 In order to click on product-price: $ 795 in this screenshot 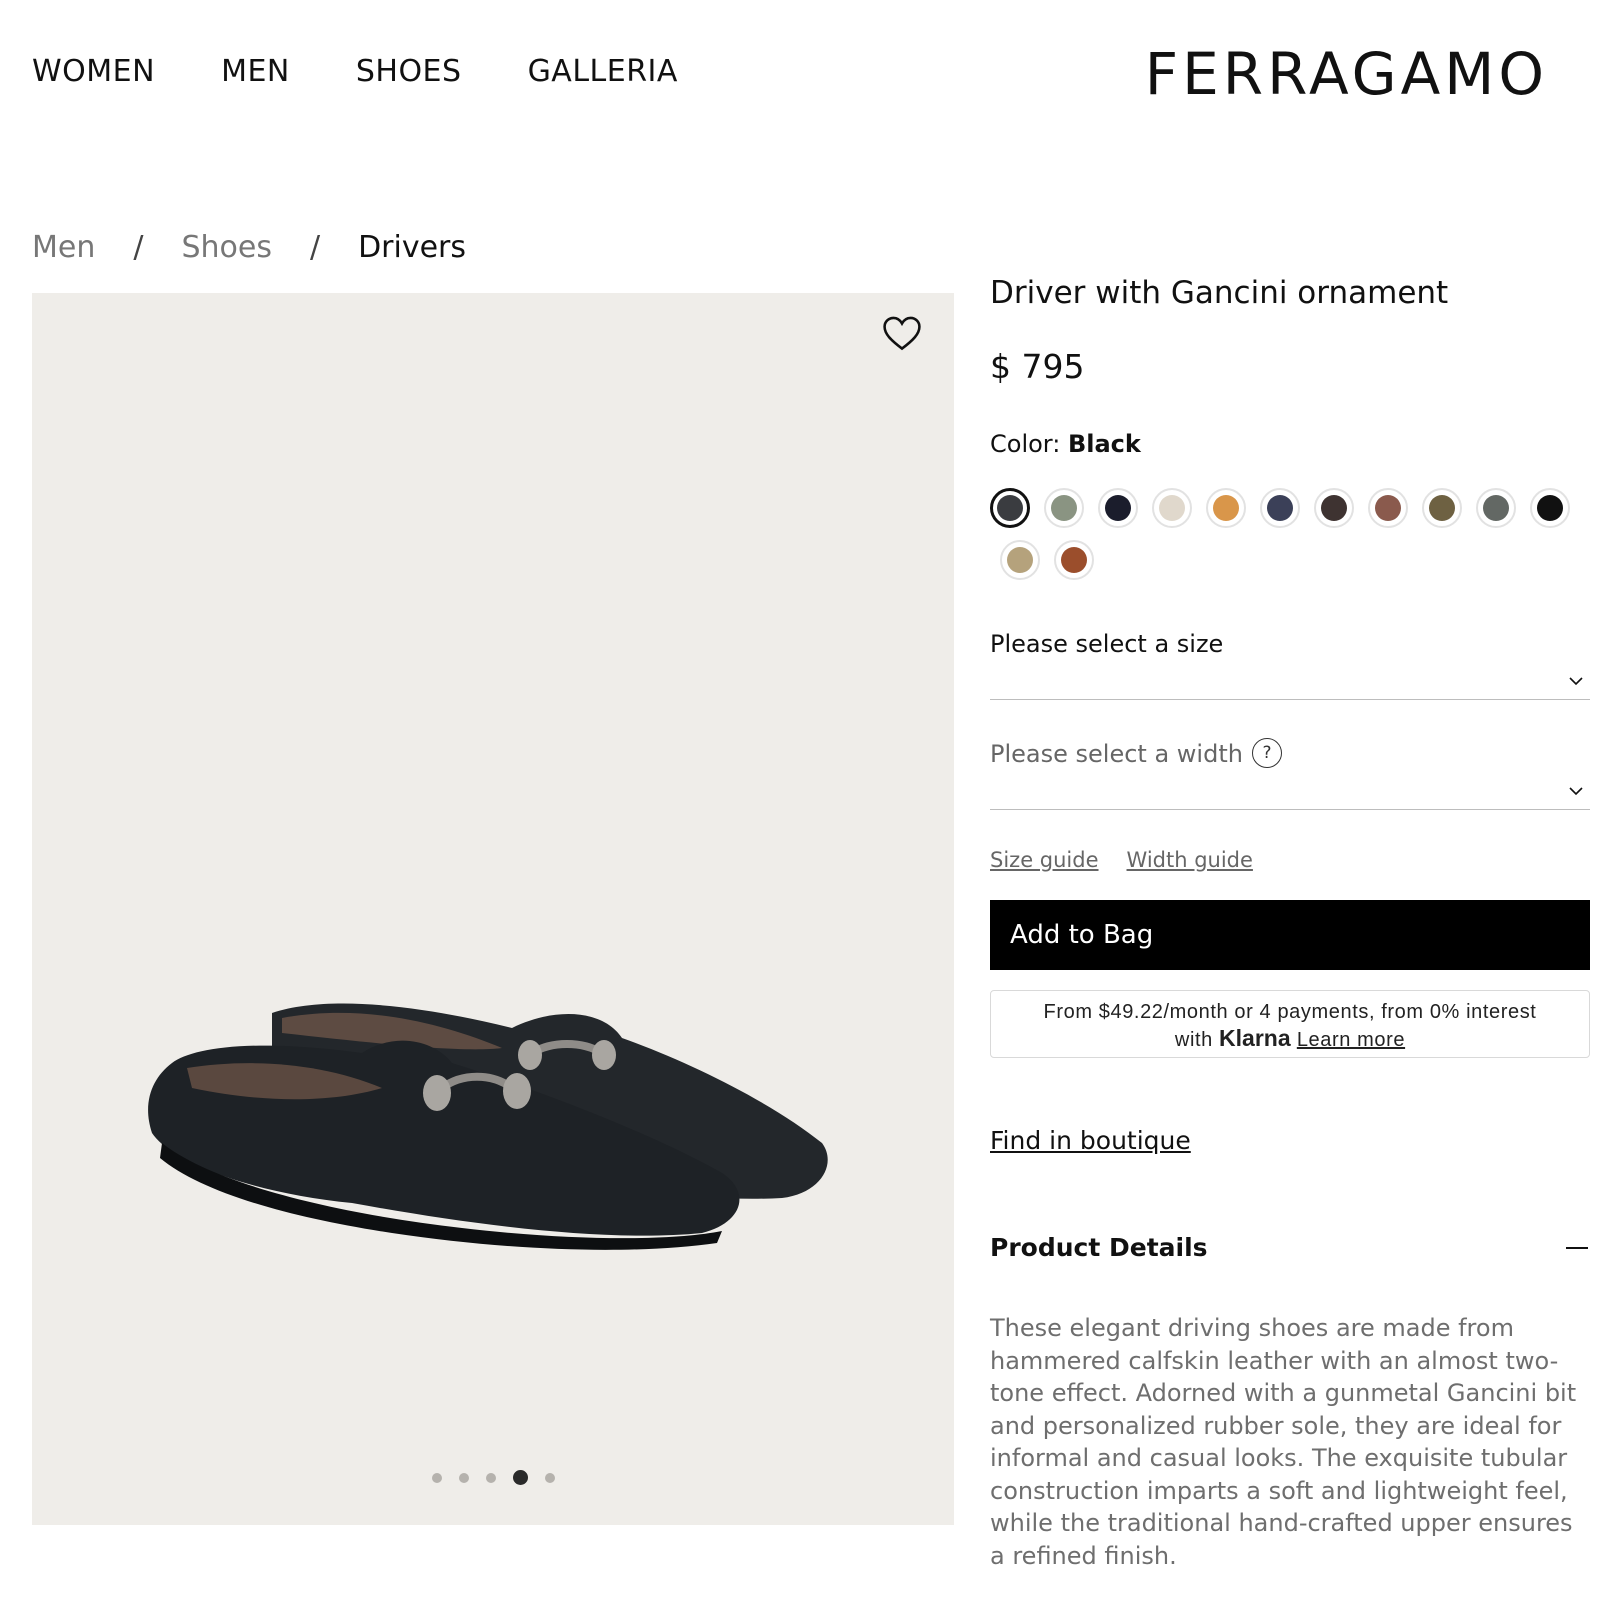, I will do `click(1037, 366)`.